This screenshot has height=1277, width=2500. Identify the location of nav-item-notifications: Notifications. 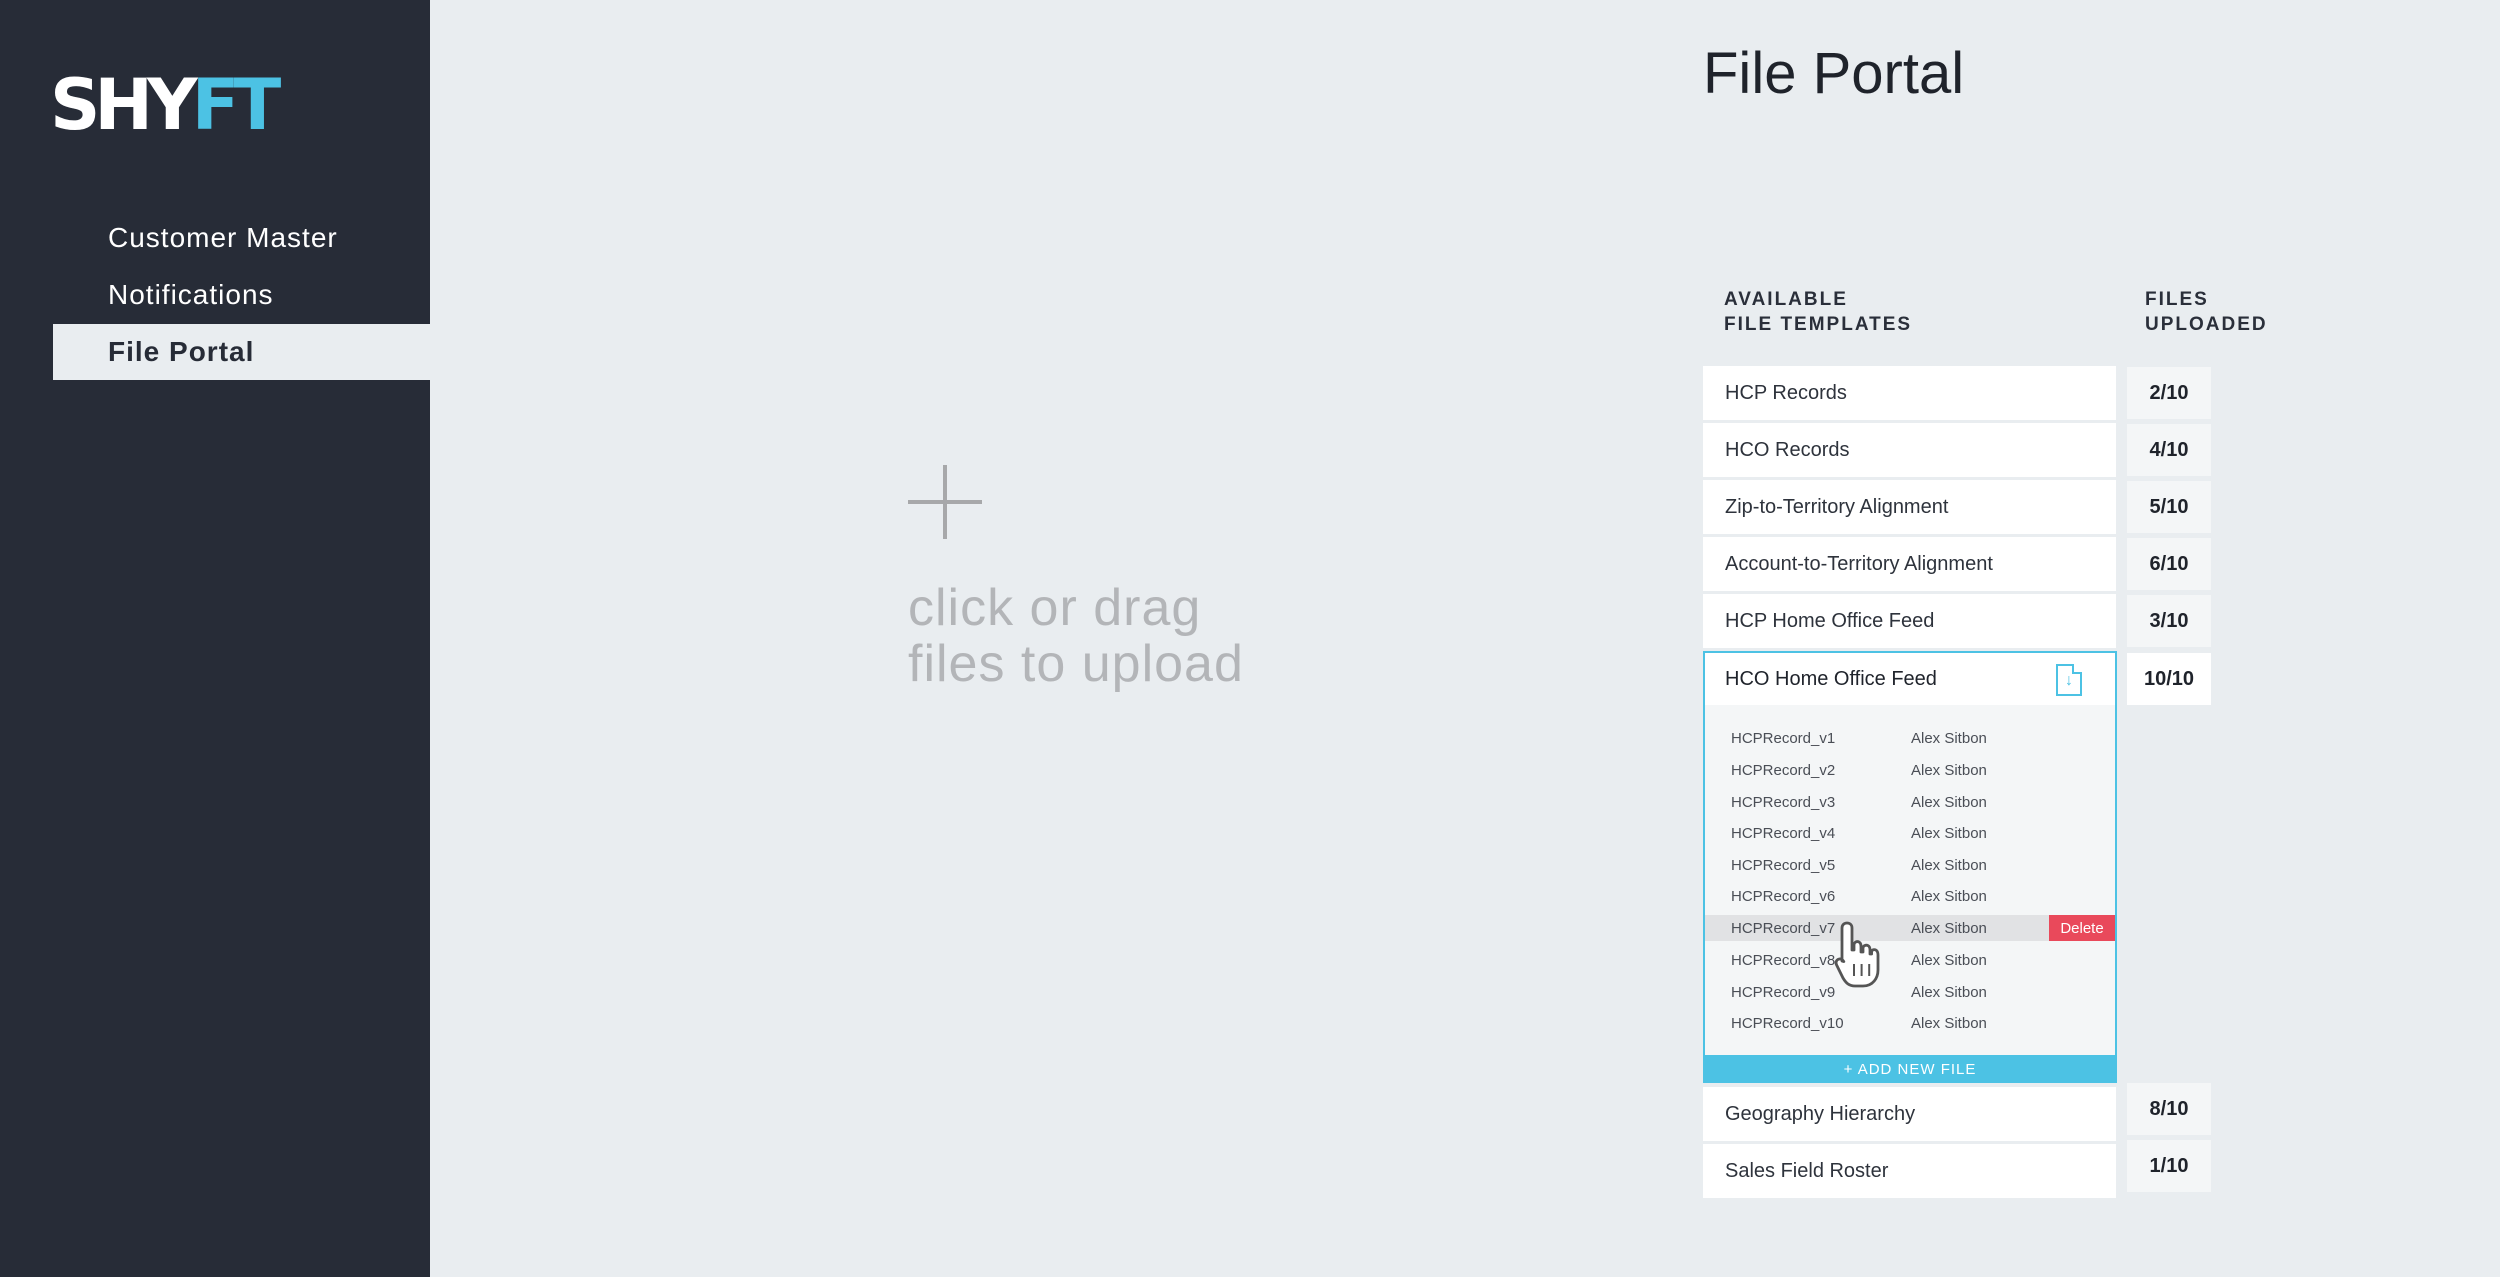
(215, 295).